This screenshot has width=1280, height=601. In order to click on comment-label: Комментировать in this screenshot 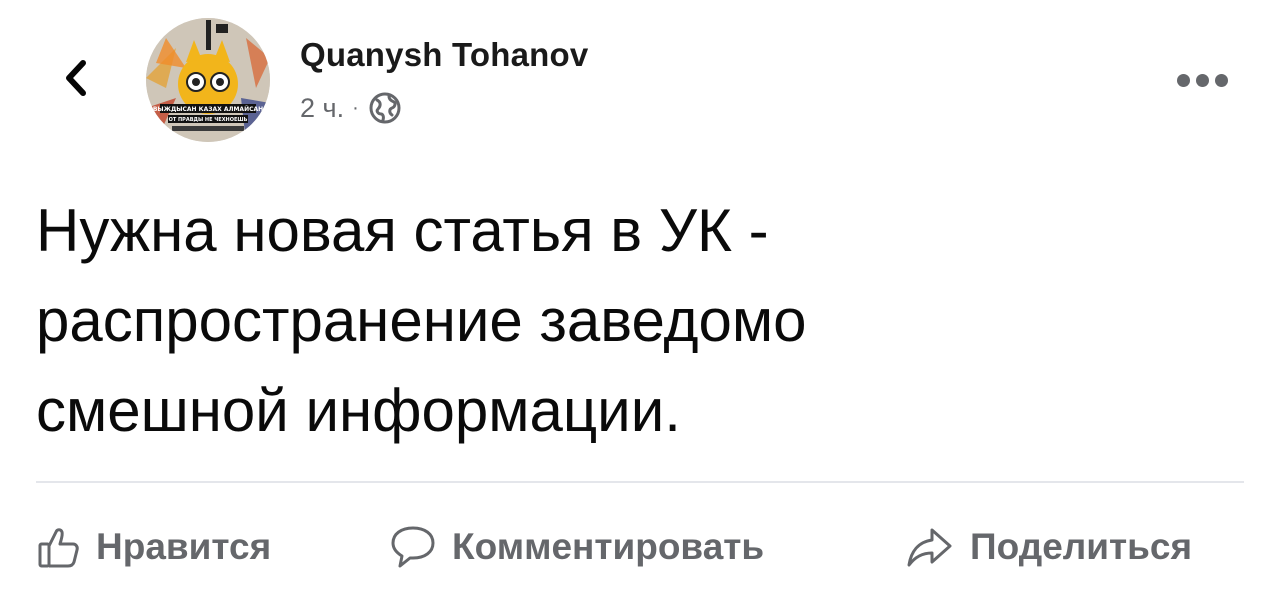, I will do `click(608, 546)`.